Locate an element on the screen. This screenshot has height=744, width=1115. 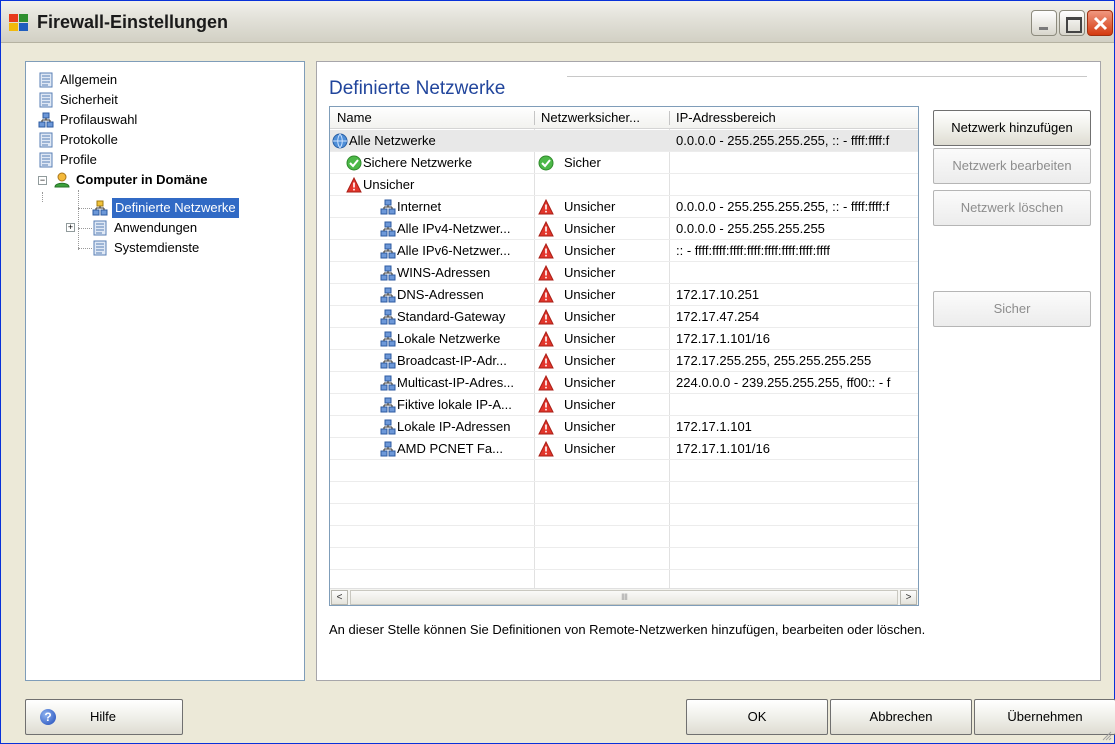
collapse-toggle: − is located at coordinates (42, 180).